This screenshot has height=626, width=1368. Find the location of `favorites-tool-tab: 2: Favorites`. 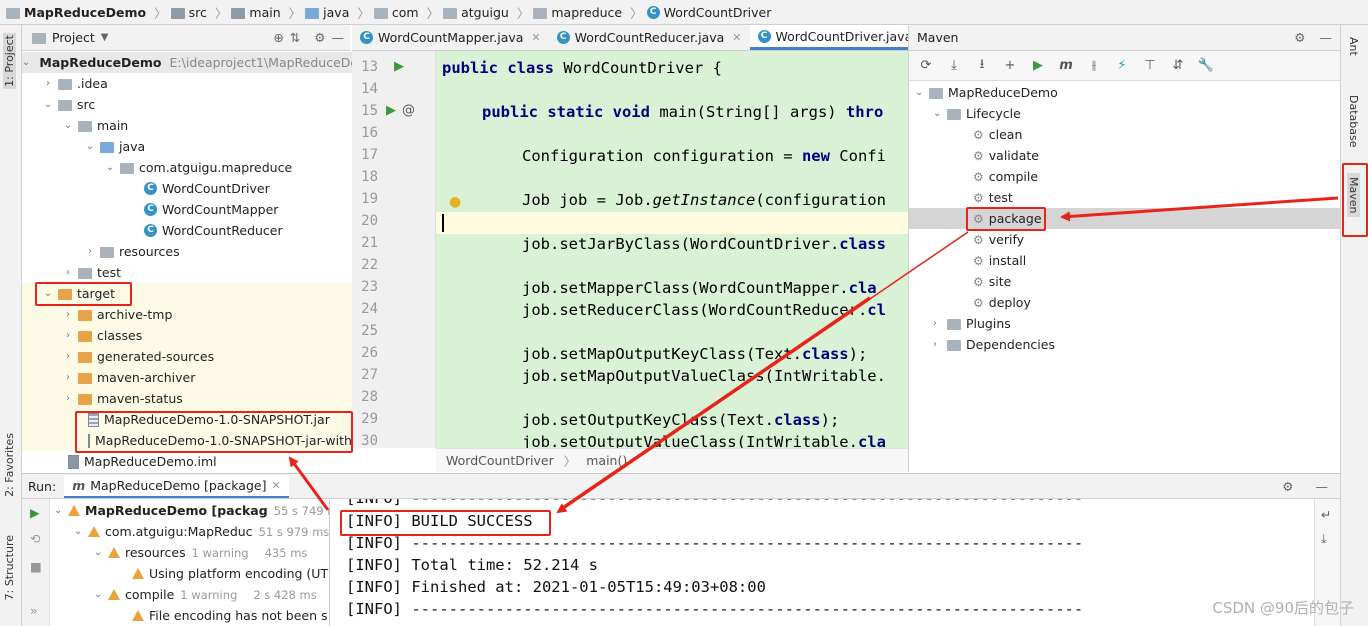

favorites-tool-tab: 2: Favorites is located at coordinates (9, 465).